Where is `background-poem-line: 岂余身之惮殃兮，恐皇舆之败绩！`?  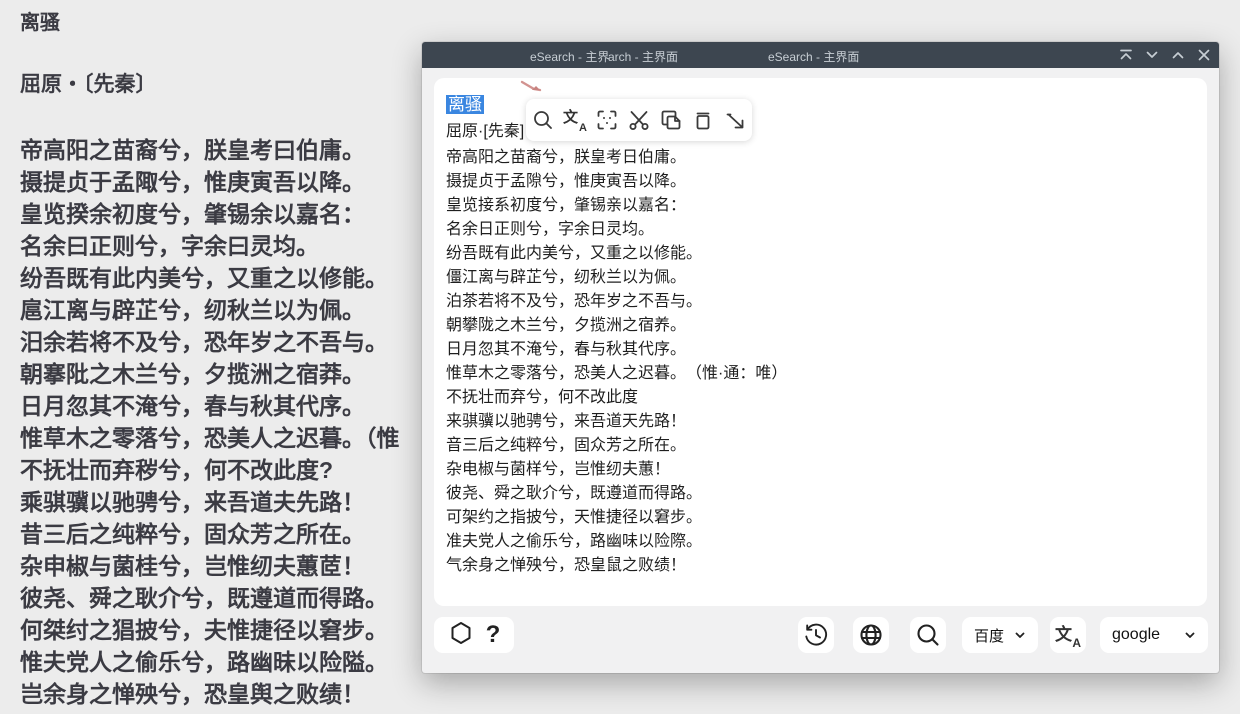 background-poem-line: 岂余身之惮殃兮，恐皇舆之败绩！ is located at coordinates (192, 694).